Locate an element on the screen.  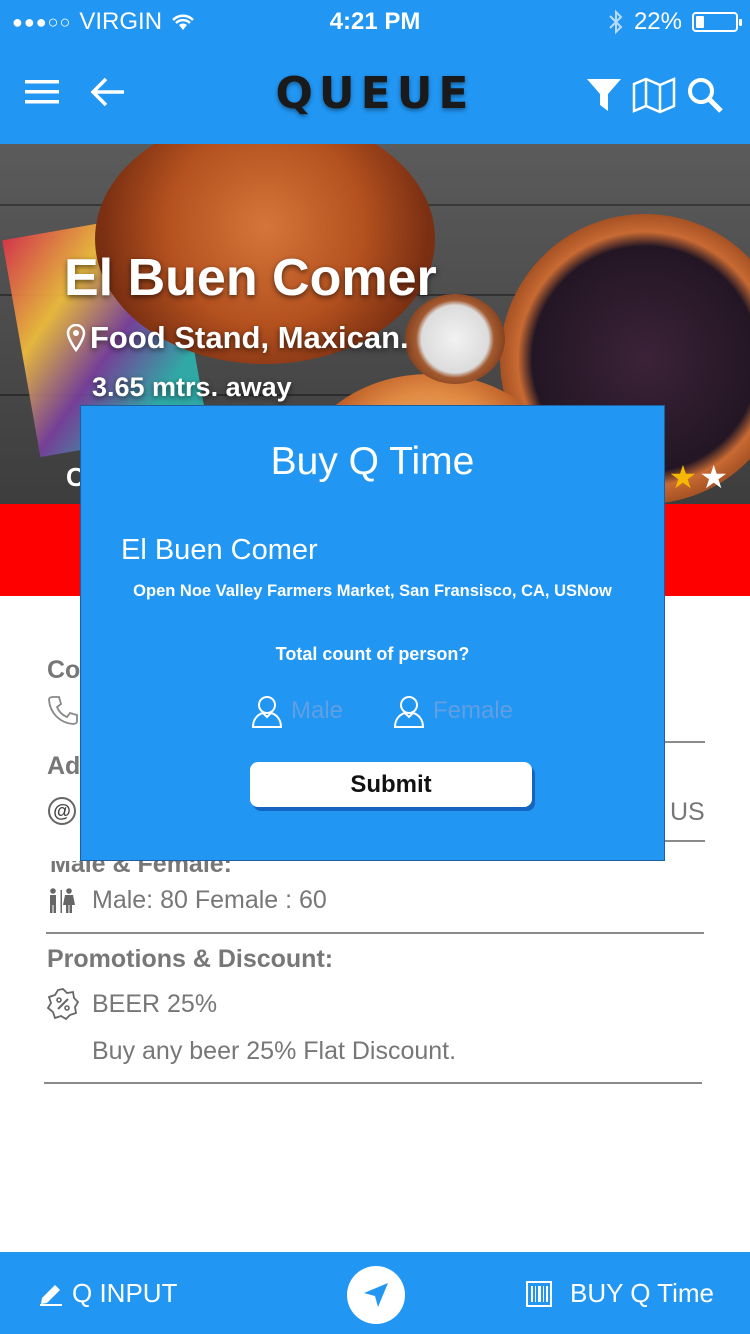
battery-icon is located at coordinates (717, 22).